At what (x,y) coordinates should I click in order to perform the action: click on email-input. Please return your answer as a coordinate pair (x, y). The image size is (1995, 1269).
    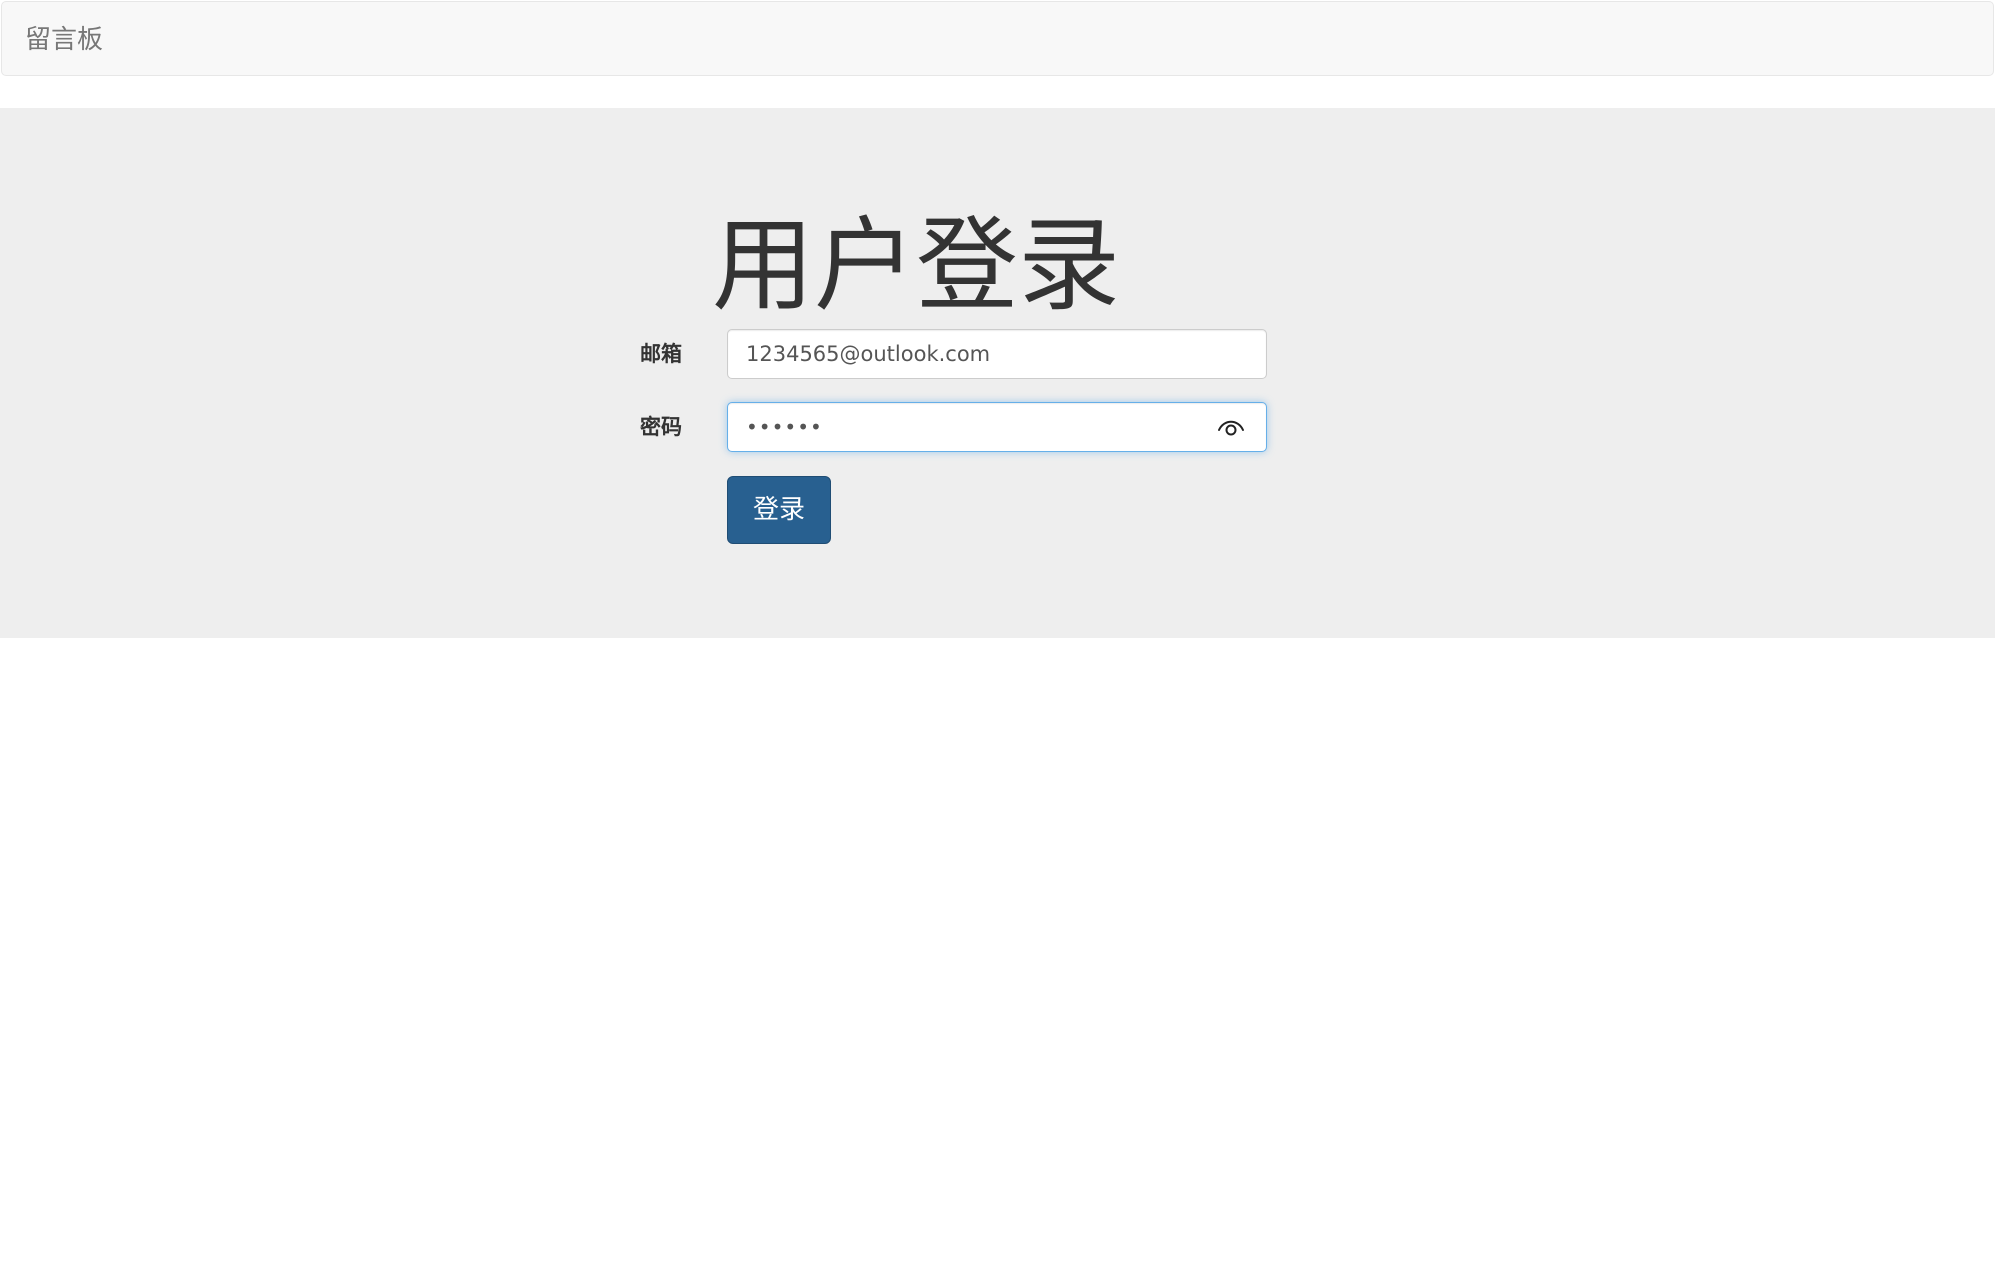
    Looking at the image, I should click on (981, 354).